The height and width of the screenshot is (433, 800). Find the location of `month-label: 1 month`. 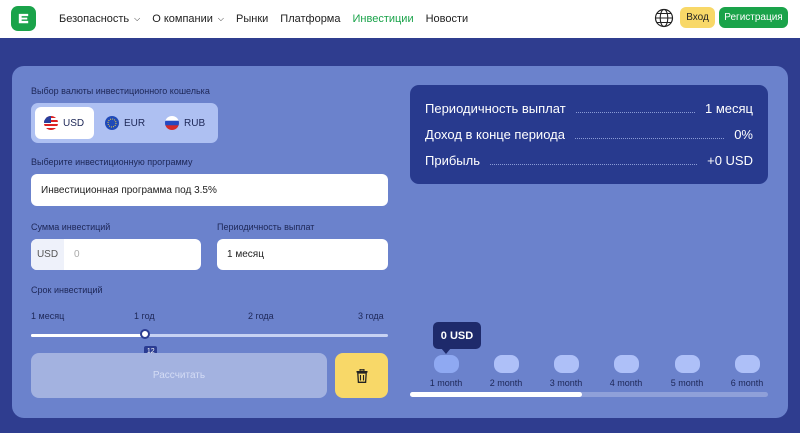

month-label: 1 month is located at coordinates (446, 383).